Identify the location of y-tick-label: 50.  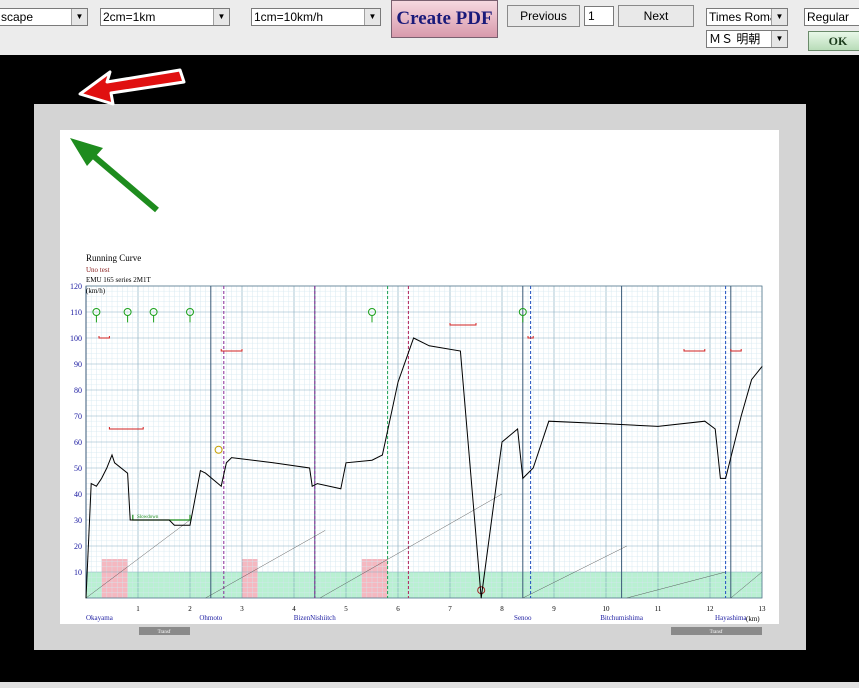
(78, 468).